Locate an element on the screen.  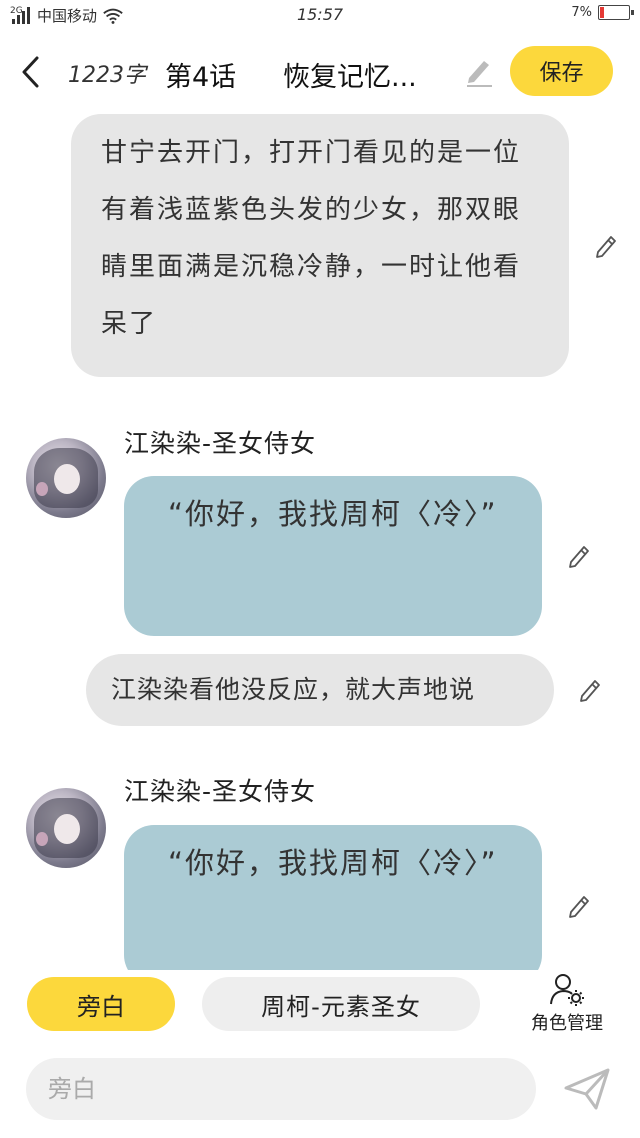
save-button: 保存 is located at coordinates (561, 71).